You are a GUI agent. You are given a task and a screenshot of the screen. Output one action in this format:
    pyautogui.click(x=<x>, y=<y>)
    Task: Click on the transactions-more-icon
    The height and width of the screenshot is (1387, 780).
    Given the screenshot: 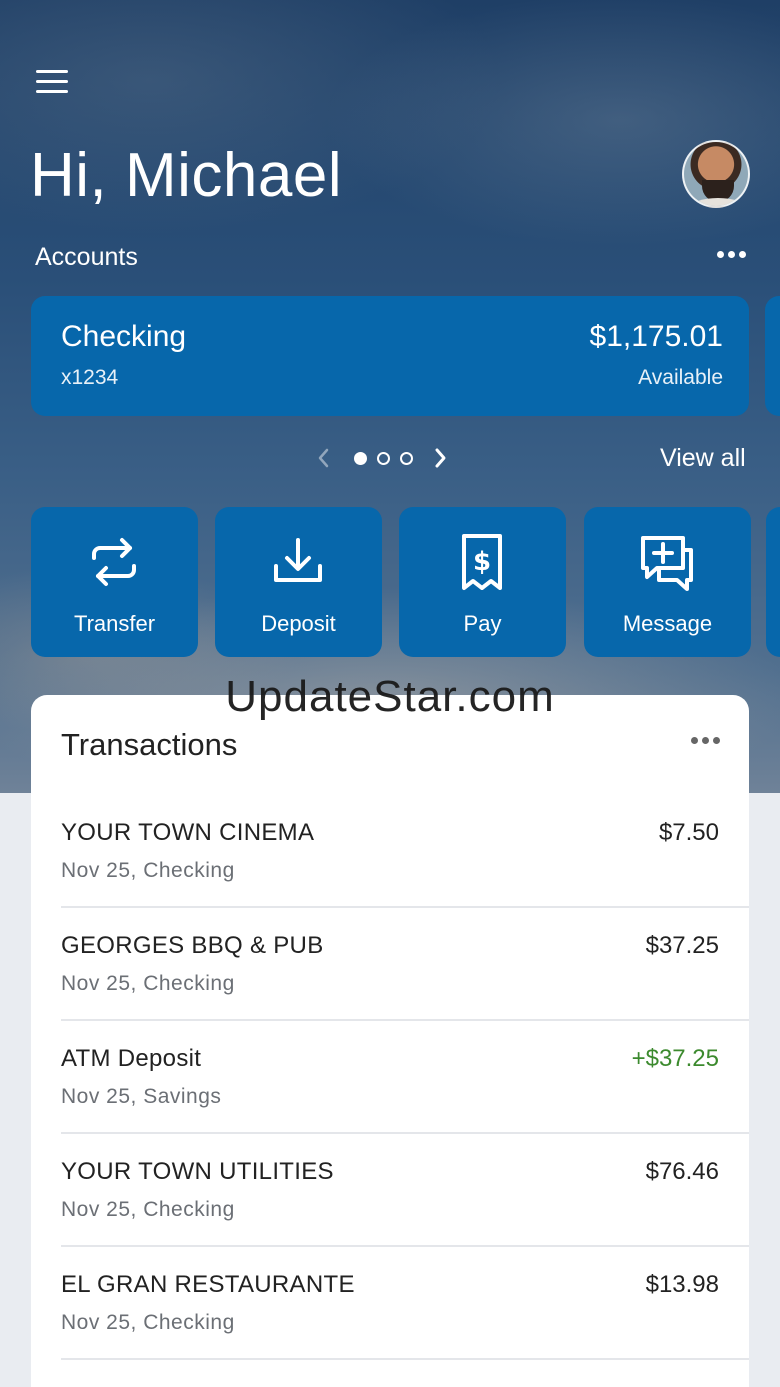 What is the action you would take?
    pyautogui.click(x=705, y=740)
    